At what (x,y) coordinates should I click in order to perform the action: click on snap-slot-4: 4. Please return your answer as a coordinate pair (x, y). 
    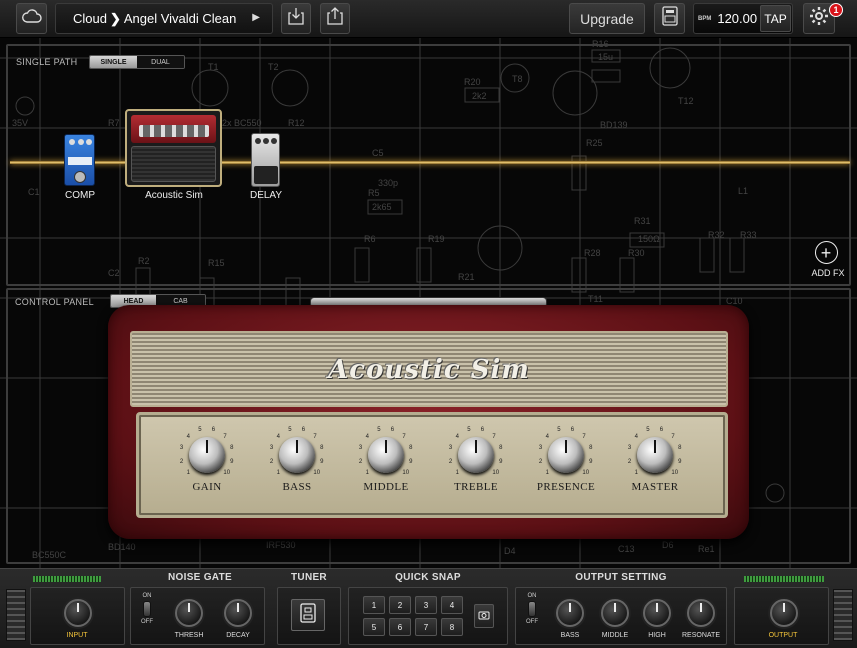
    Looking at the image, I should click on (452, 605).